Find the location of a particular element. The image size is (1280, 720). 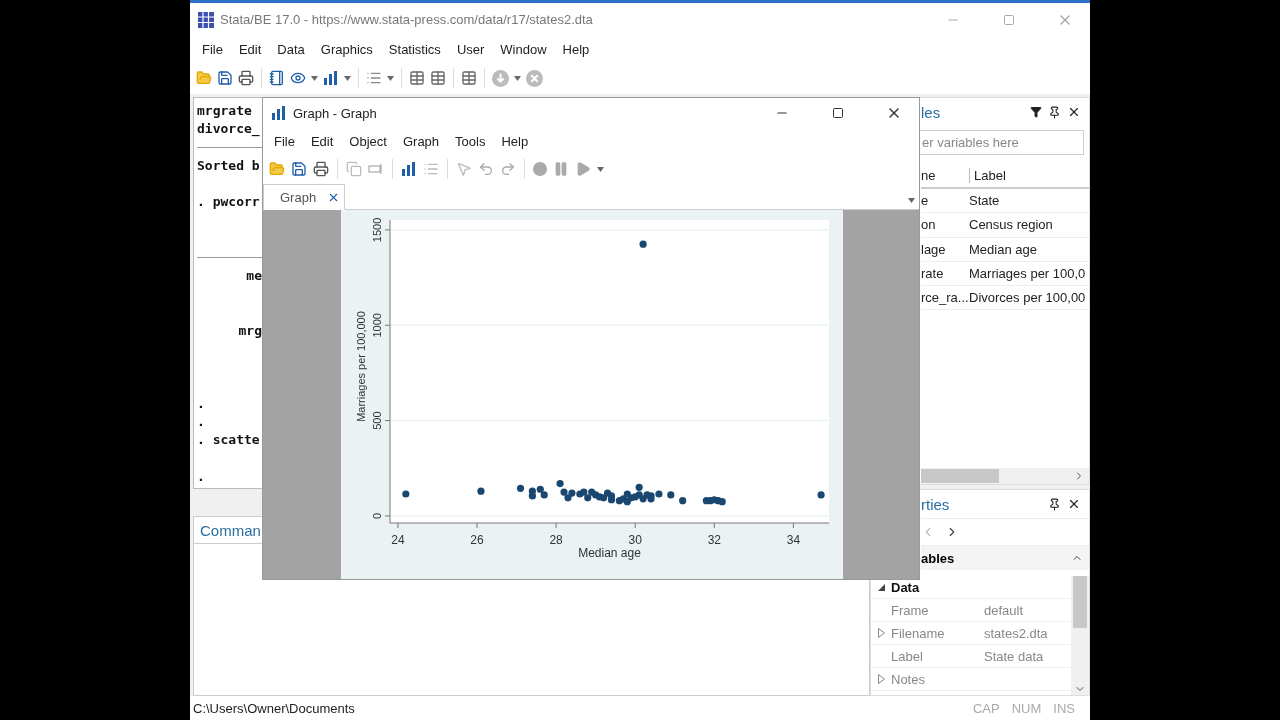

menu-item: Graph is located at coordinates (421, 142).